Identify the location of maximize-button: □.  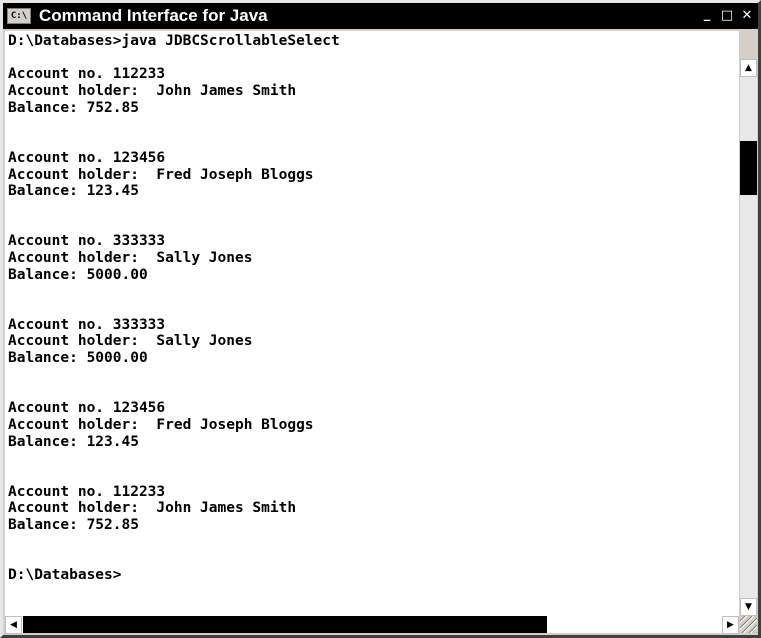
(727, 15).